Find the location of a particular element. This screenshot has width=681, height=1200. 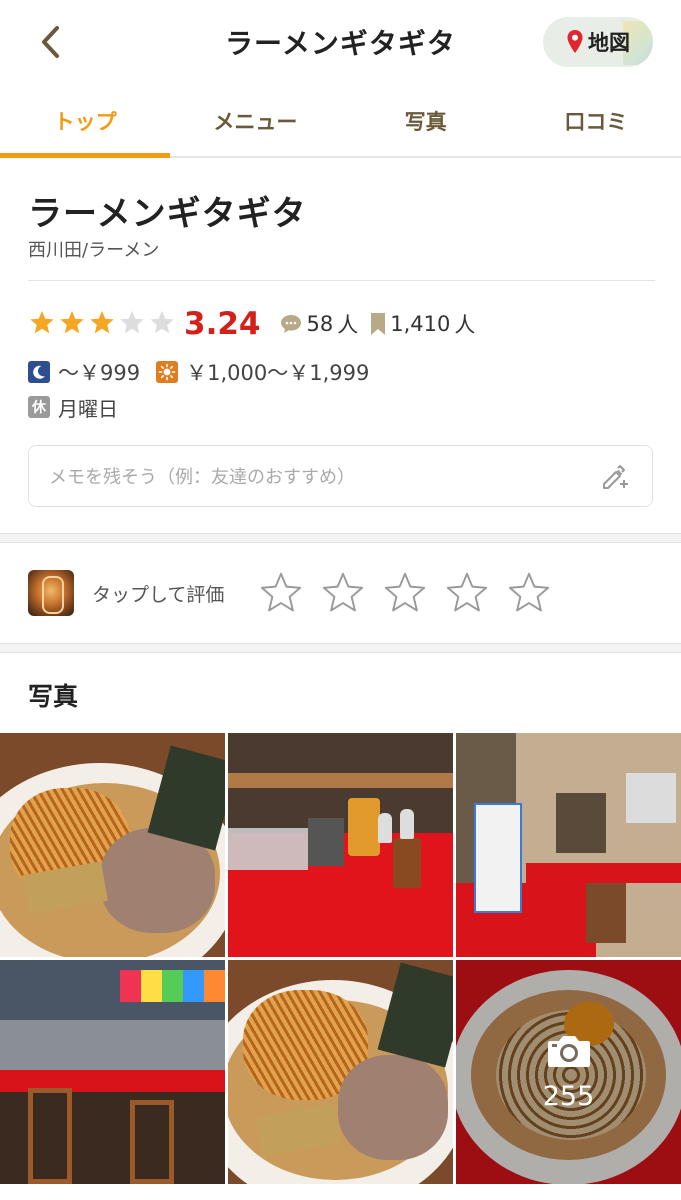

price-lunch: ￥1,000～￥1,999 is located at coordinates (262, 372).